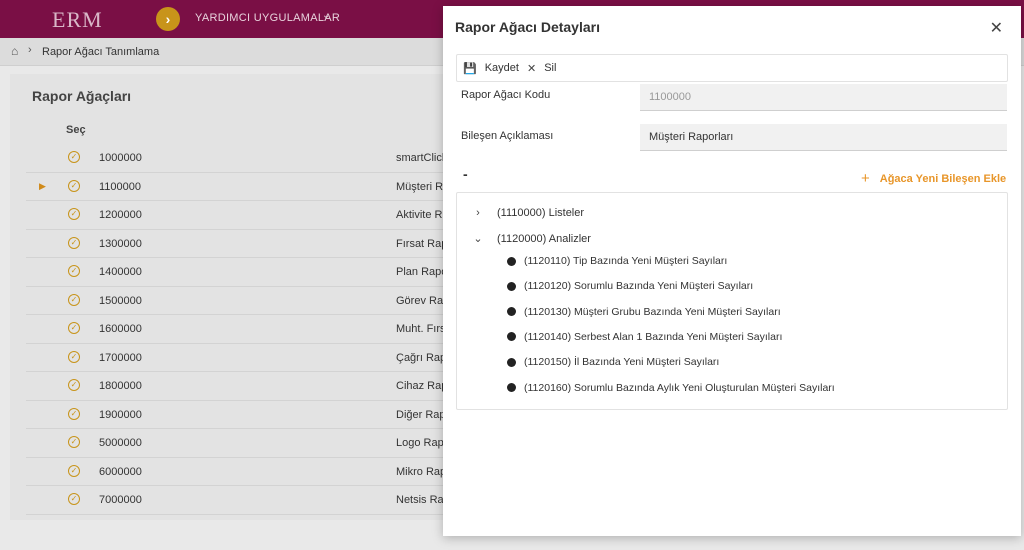 The height and width of the screenshot is (550, 1024). I want to click on plus-icon: +, so click(865, 178).